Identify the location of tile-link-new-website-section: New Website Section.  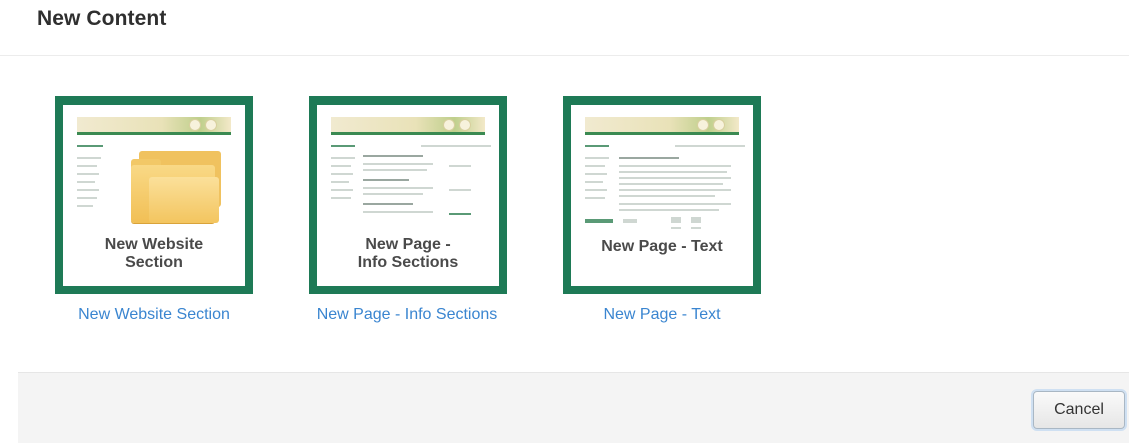
(154, 315).